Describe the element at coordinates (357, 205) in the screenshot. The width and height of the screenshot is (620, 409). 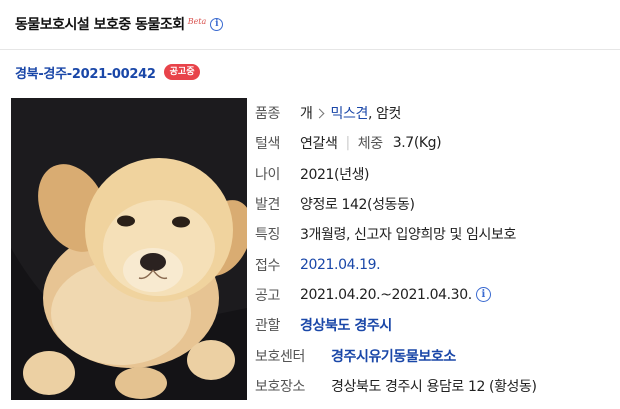
I see `found-value: 양정로 142(성동동)` at that location.